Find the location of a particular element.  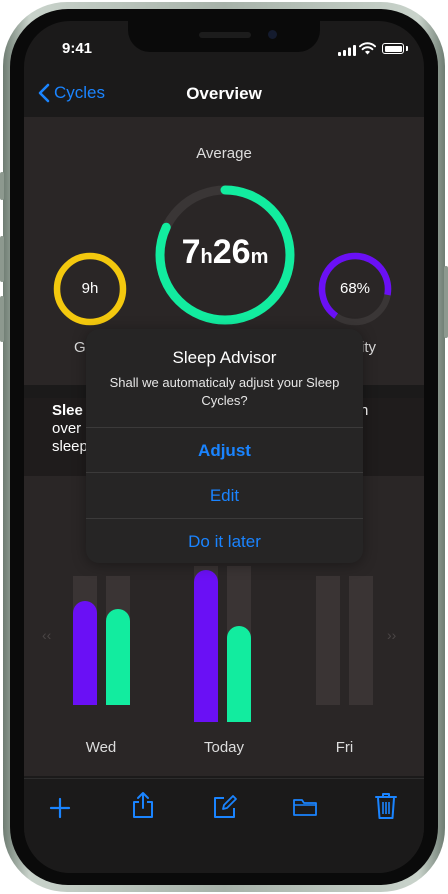

alert-title: Sleep Advisor is located at coordinates (224, 357).